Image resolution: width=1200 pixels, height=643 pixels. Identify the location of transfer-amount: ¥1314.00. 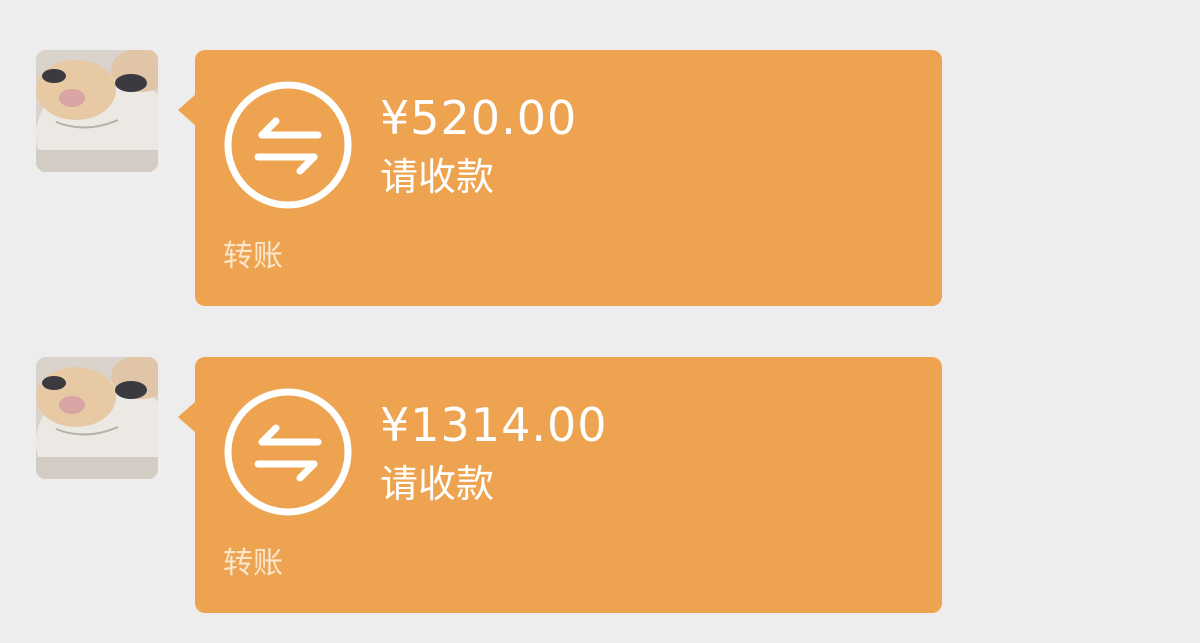
(494, 425).